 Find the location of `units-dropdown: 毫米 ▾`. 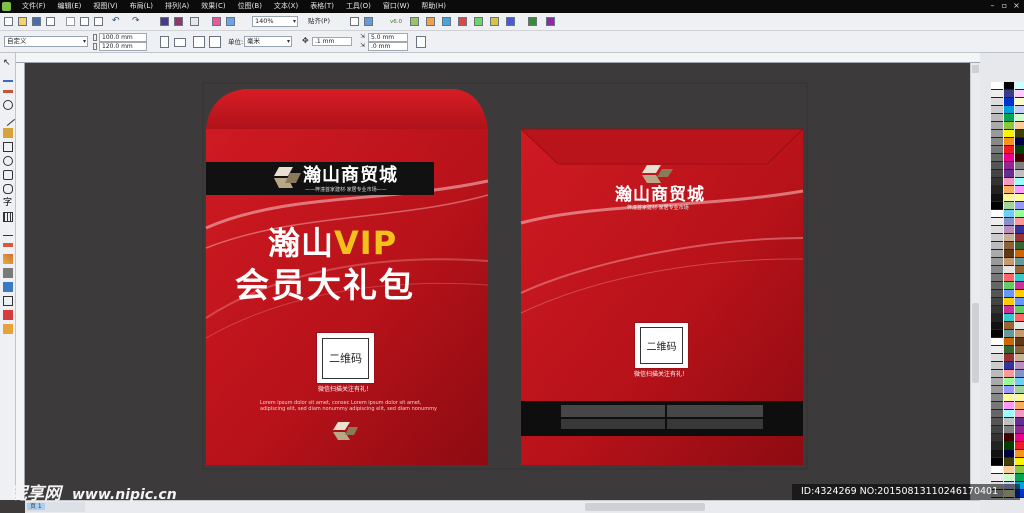

units-dropdown: 毫米 ▾ is located at coordinates (268, 41).